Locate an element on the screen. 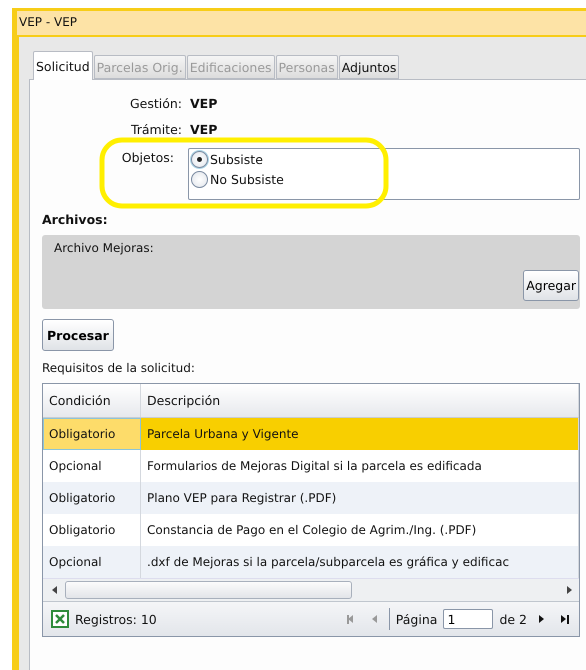 This screenshot has height=670, width=586. records-count: Registros: 10 is located at coordinates (116, 619).